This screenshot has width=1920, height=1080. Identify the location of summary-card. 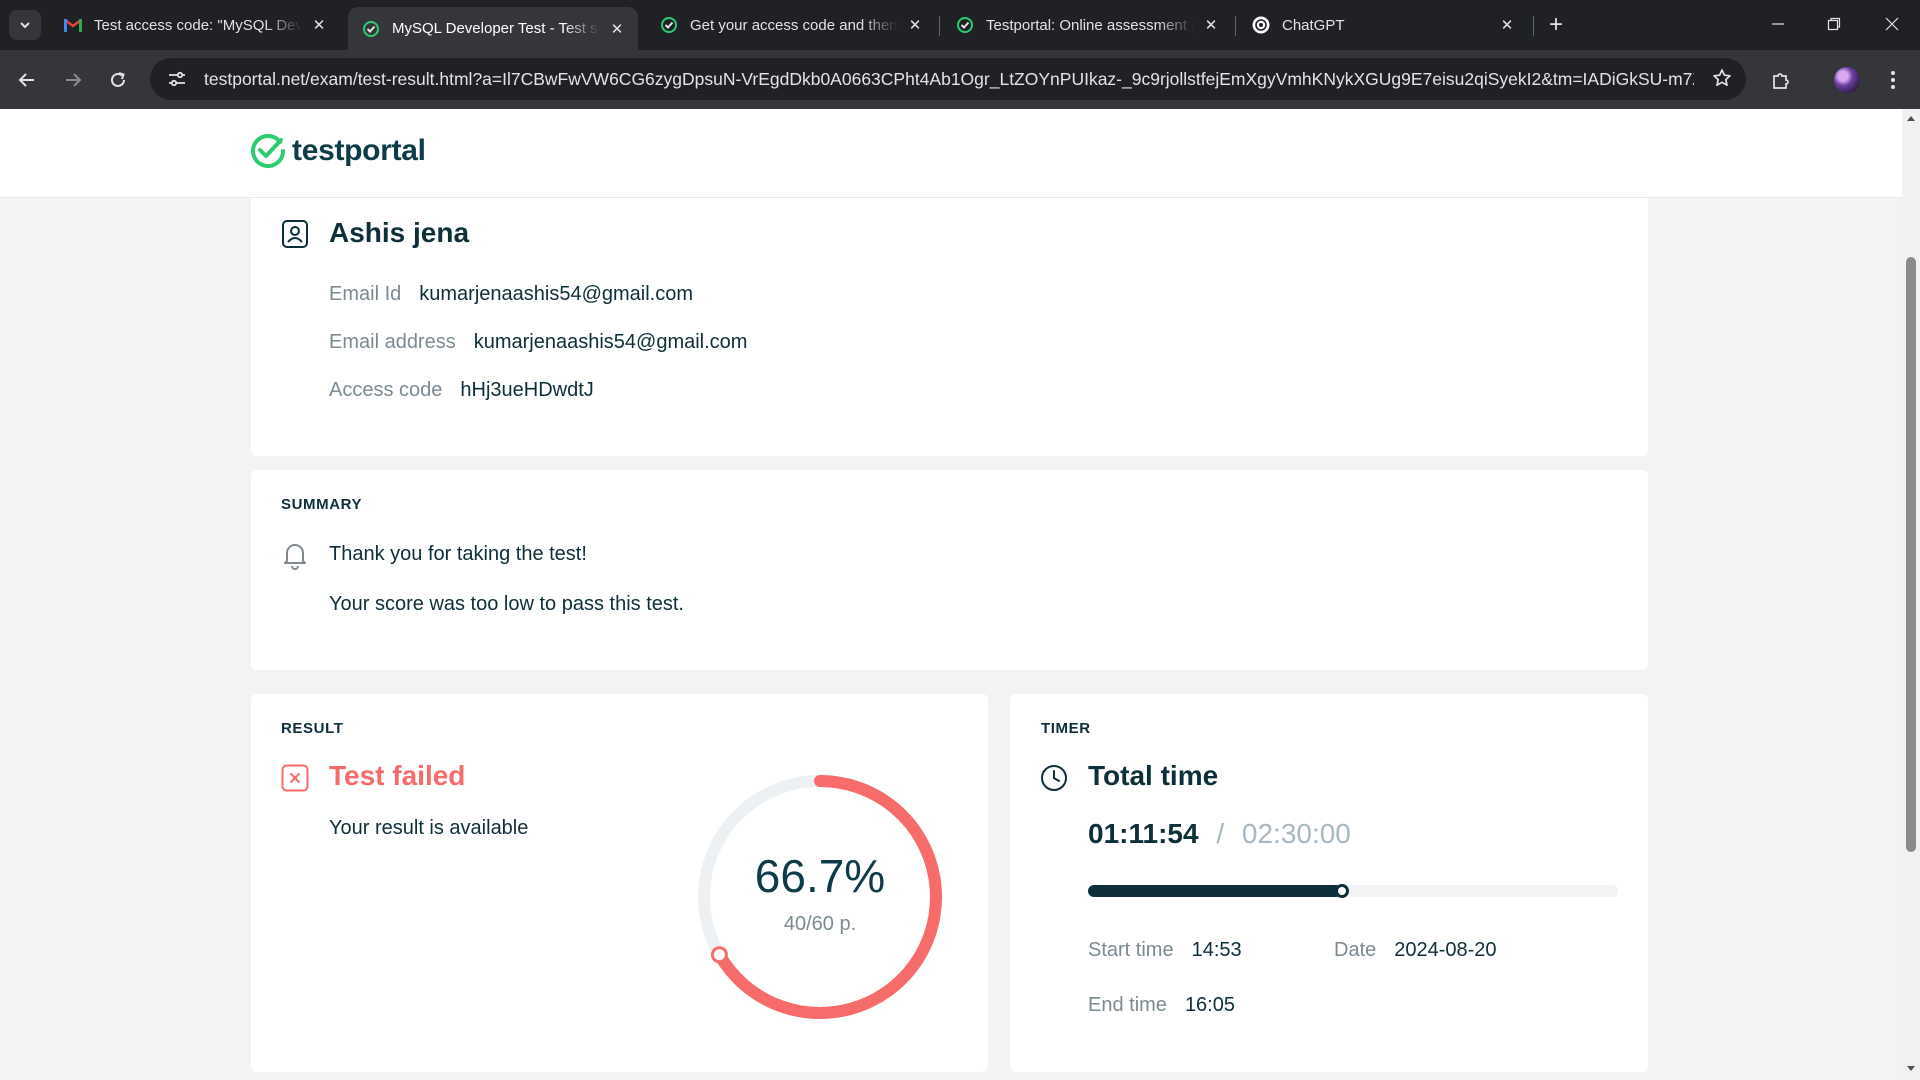
(949, 570).